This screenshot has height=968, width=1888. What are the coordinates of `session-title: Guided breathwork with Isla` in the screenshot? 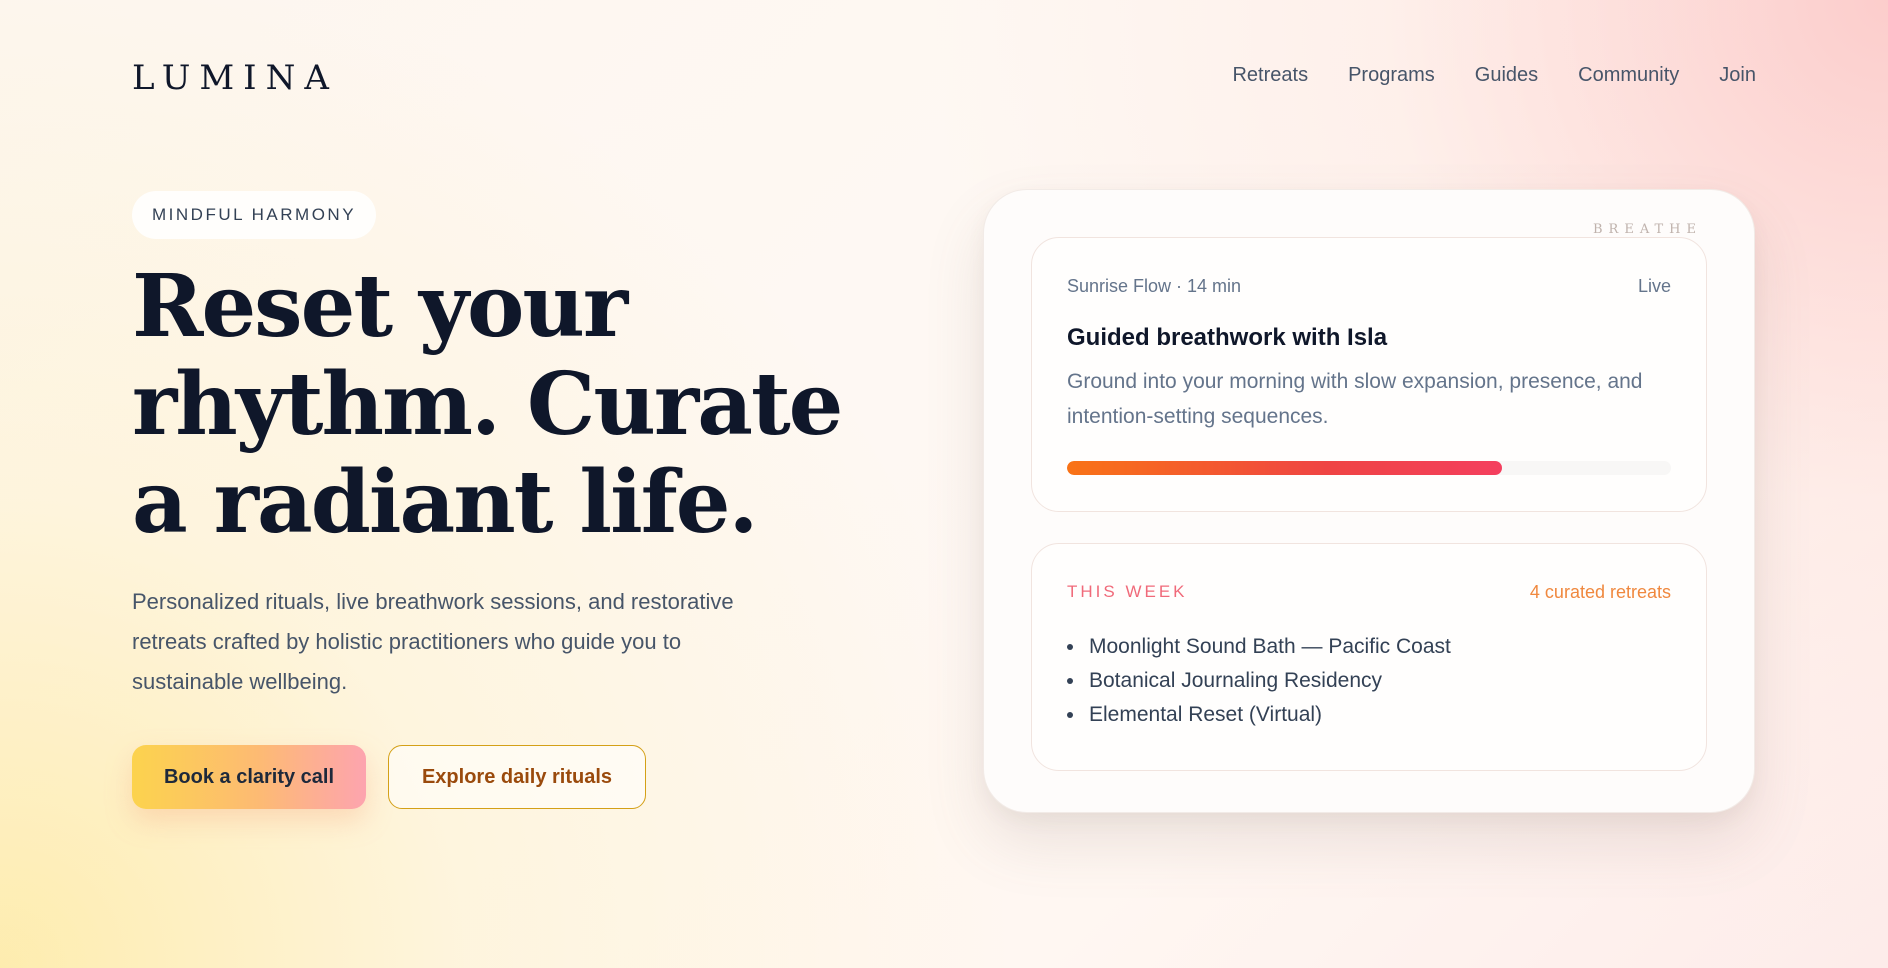 It's located at (1227, 337).